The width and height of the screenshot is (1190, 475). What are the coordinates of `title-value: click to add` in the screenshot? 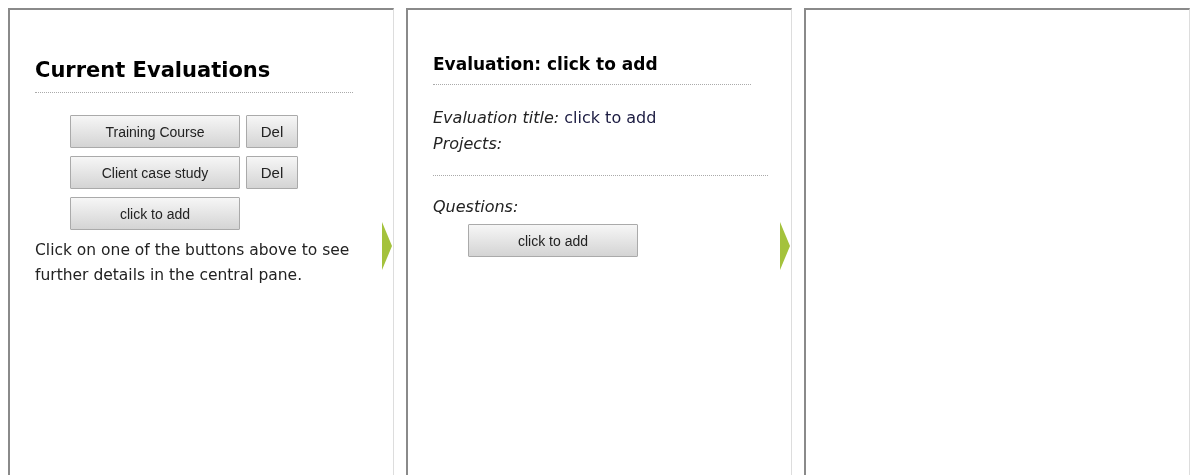 It's located at (610, 117).